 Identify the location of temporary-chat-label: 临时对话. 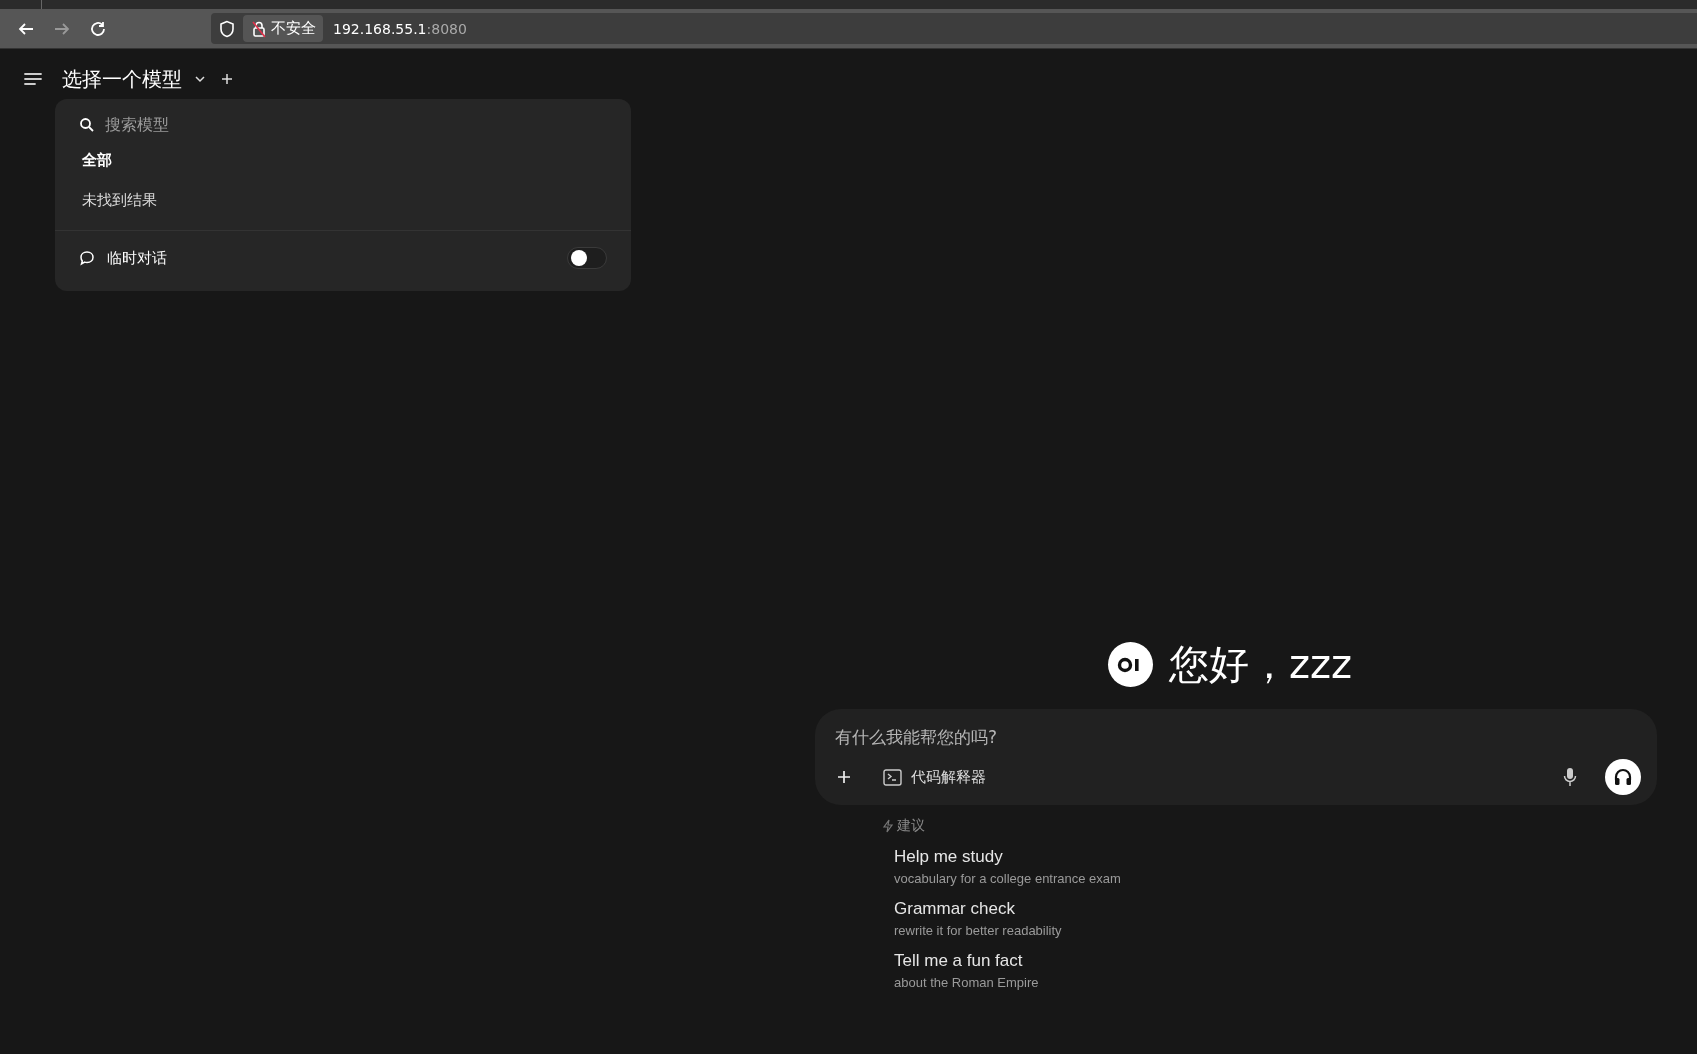
(137, 258).